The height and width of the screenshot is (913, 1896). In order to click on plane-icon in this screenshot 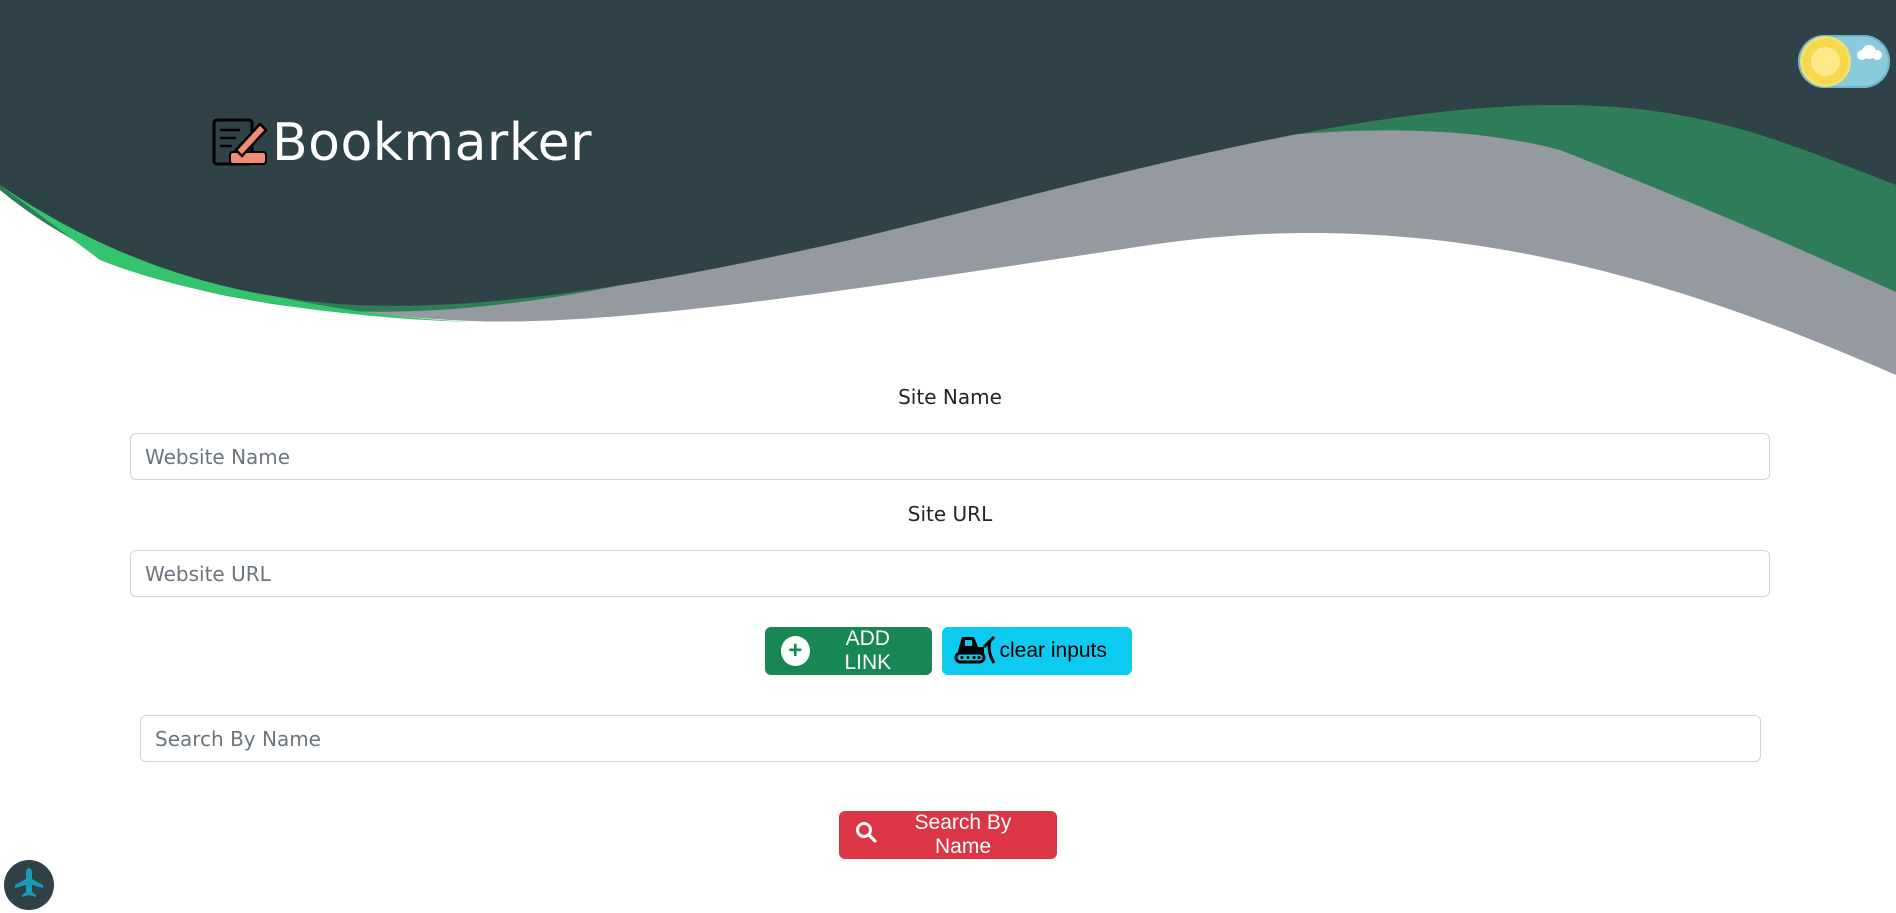, I will do `click(29, 885)`.